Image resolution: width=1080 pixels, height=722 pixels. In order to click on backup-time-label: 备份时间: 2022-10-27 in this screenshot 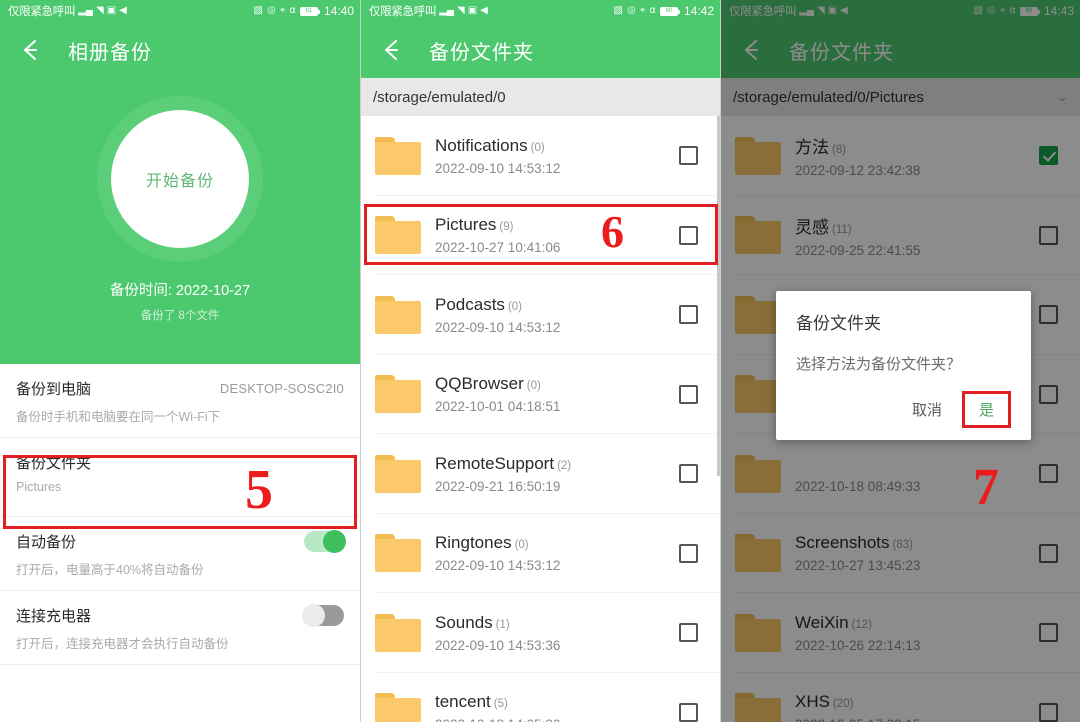, I will do `click(180, 291)`.